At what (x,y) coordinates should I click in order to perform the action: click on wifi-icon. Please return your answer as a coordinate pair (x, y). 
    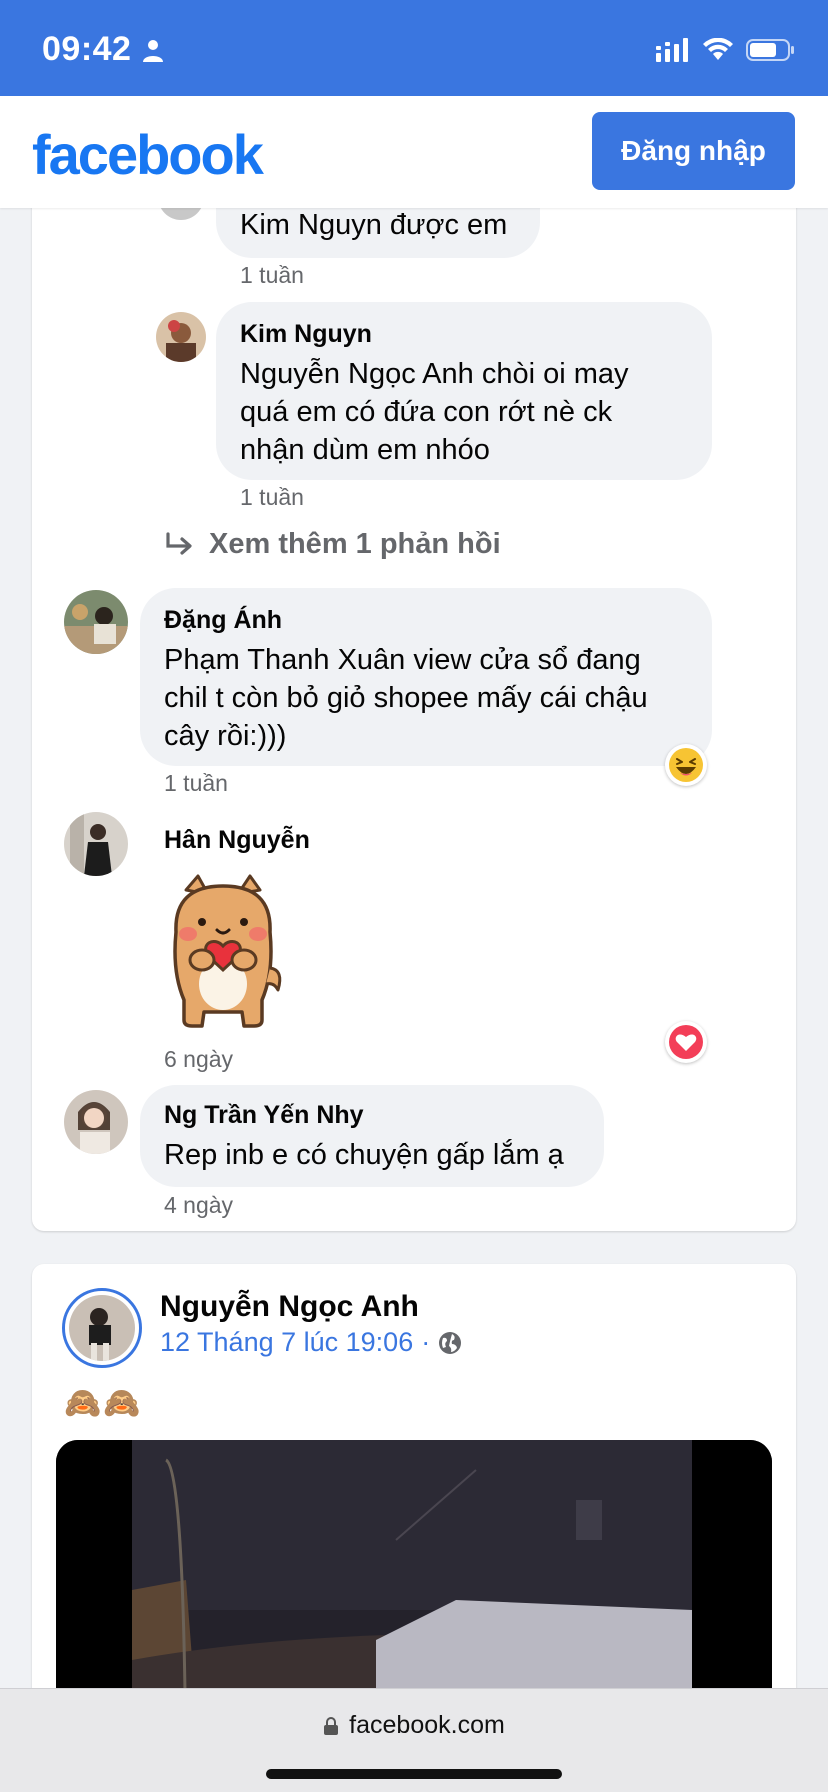
    Looking at the image, I should click on (718, 49).